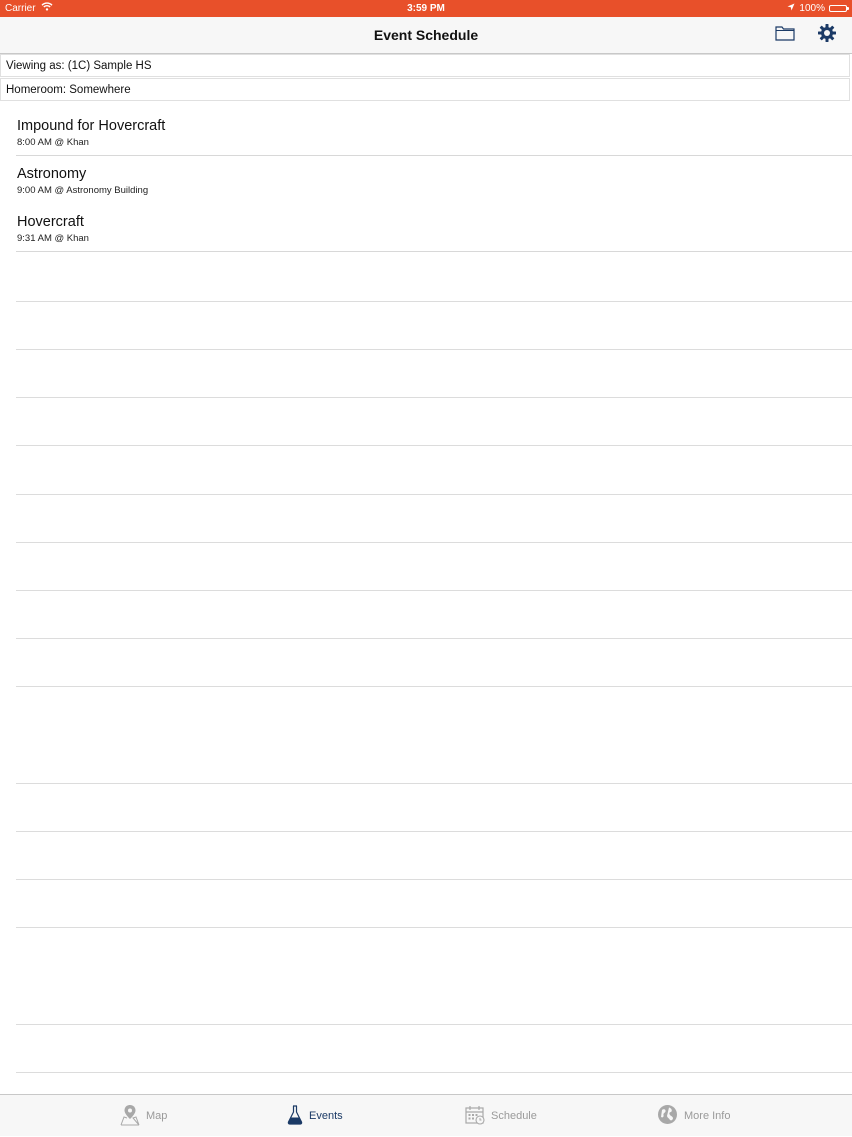 The width and height of the screenshot is (852, 1137). I want to click on map-pin-icon, so click(130, 1116).